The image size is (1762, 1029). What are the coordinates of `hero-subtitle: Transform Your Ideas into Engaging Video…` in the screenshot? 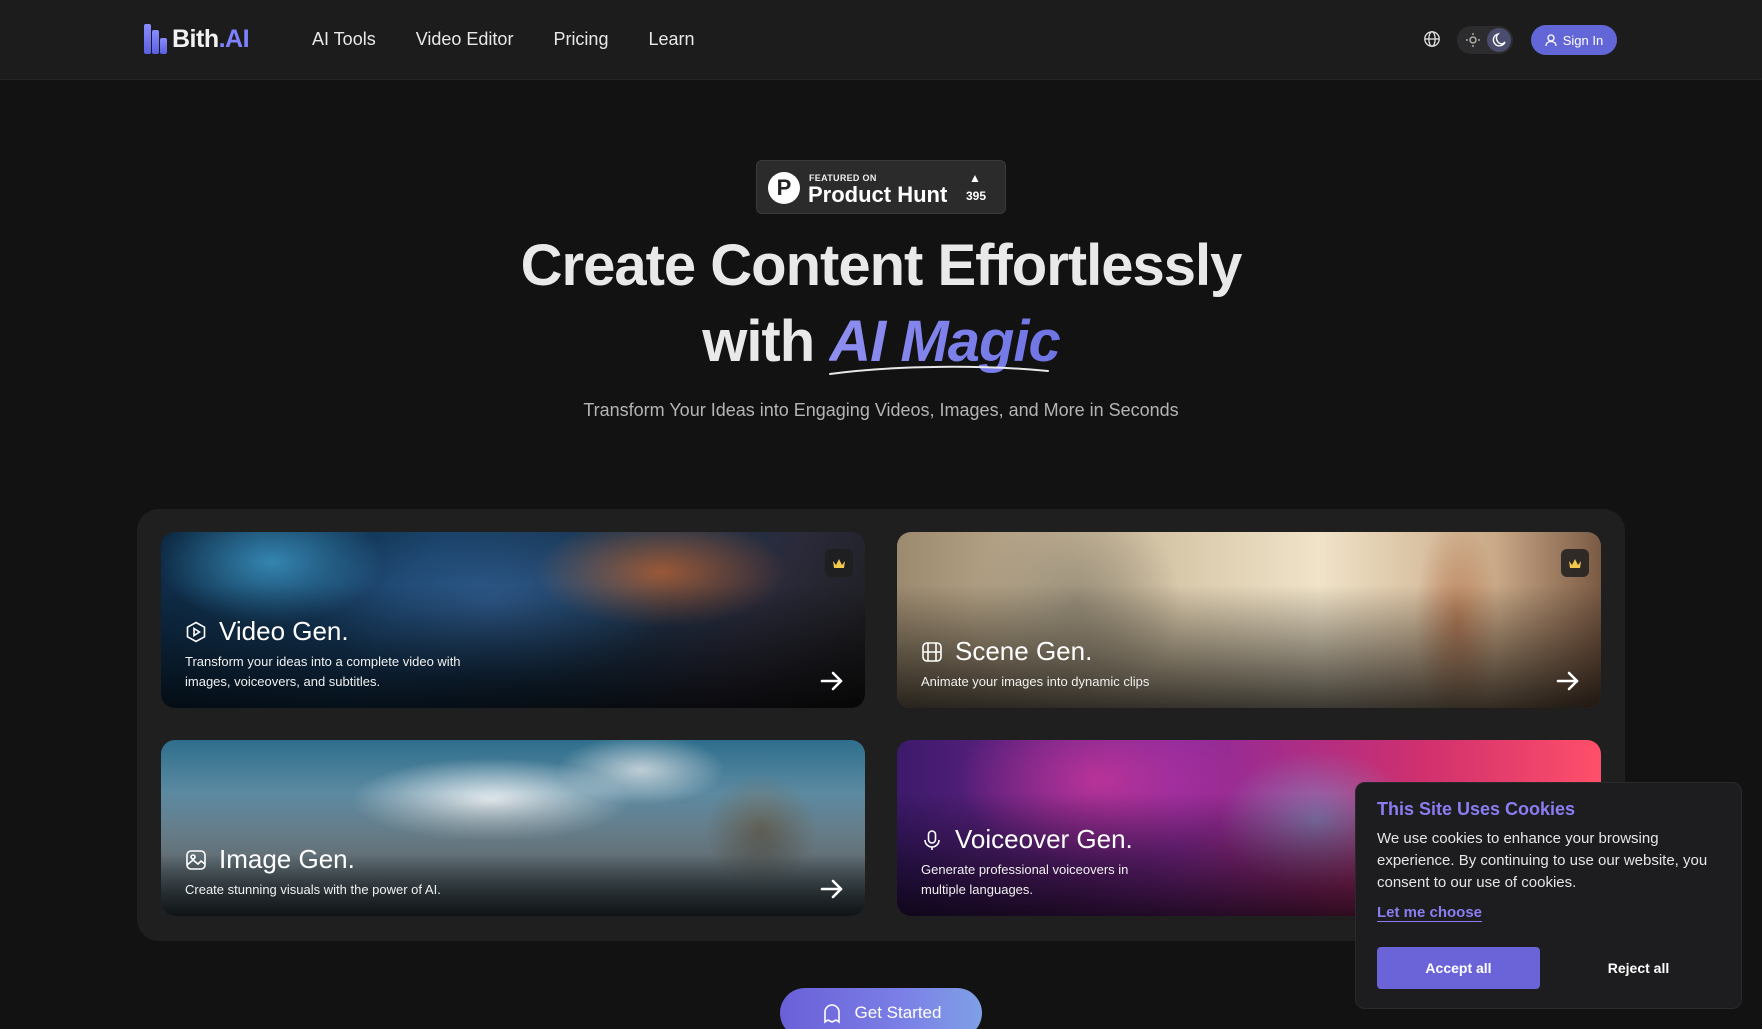 It's located at (881, 410).